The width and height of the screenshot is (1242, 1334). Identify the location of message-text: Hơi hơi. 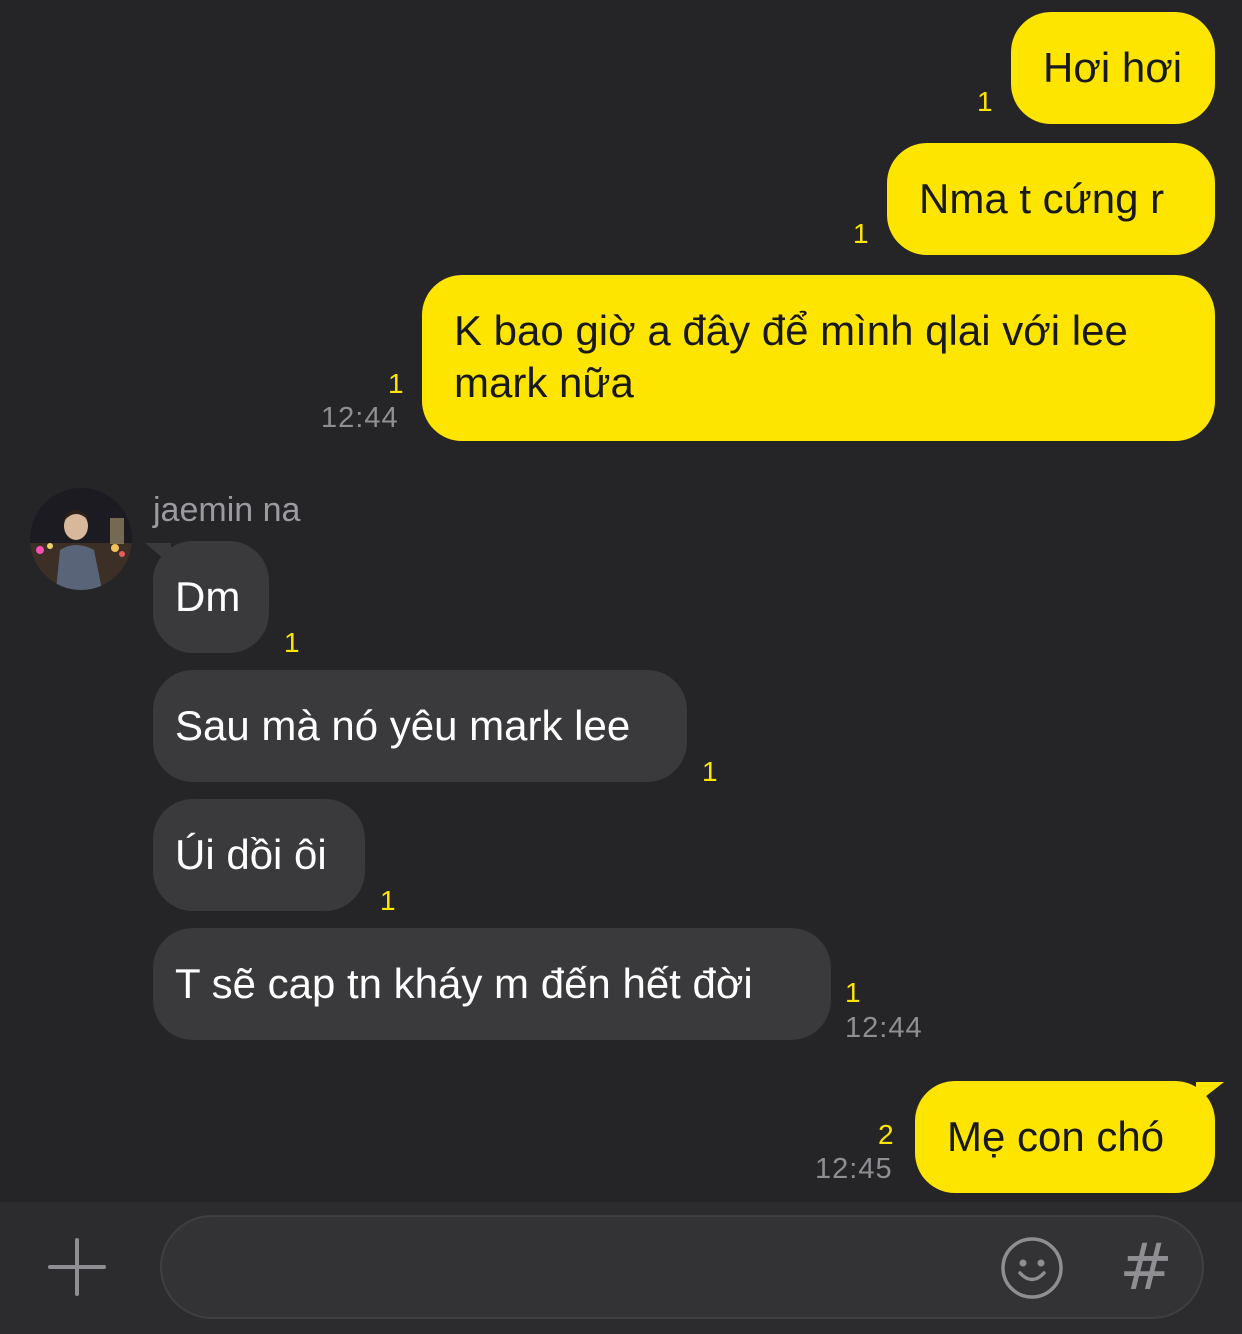
(1113, 67).